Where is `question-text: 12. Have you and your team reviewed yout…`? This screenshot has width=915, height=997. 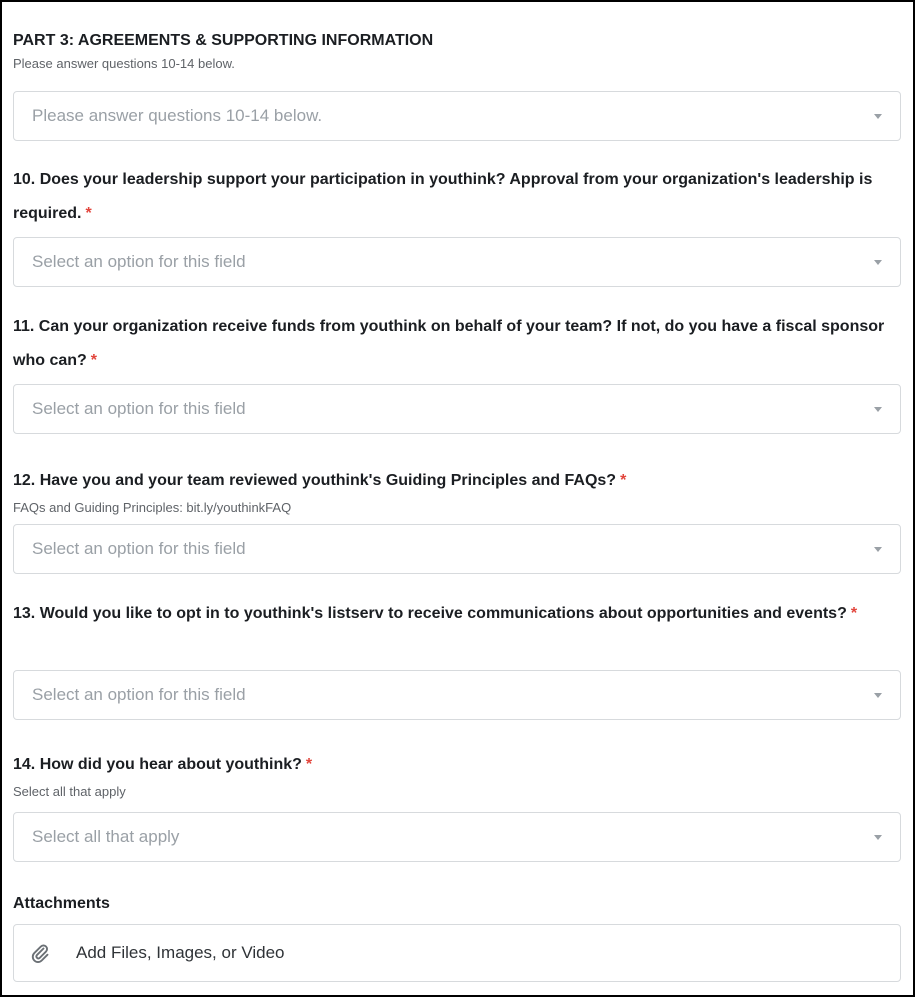
question-text: 12. Have you and your team reviewed yout… is located at coordinates (315, 480).